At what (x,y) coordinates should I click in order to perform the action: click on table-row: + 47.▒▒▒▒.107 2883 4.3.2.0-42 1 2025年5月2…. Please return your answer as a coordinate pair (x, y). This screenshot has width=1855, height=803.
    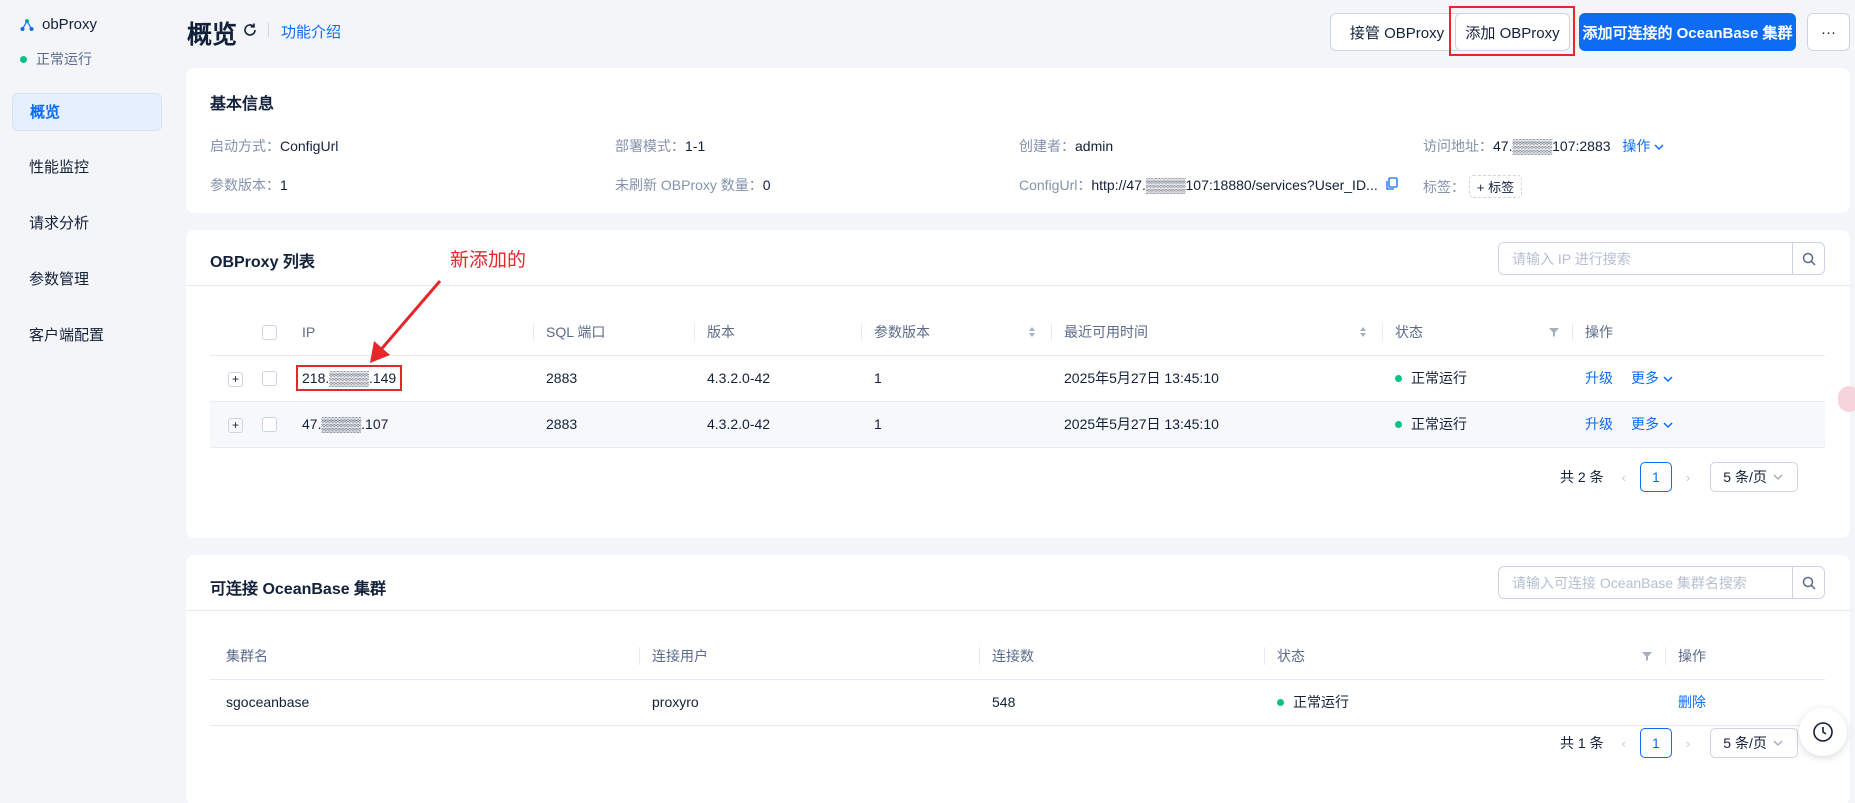
    Looking at the image, I should click on (1017, 424).